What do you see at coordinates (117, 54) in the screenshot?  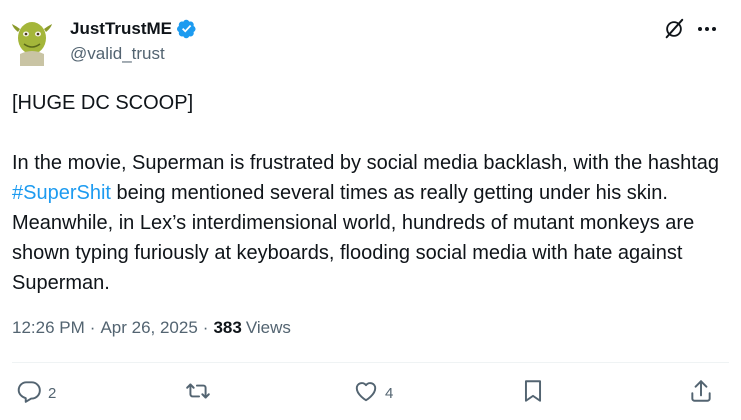 I see `author-handle: @valid_trust` at bounding box center [117, 54].